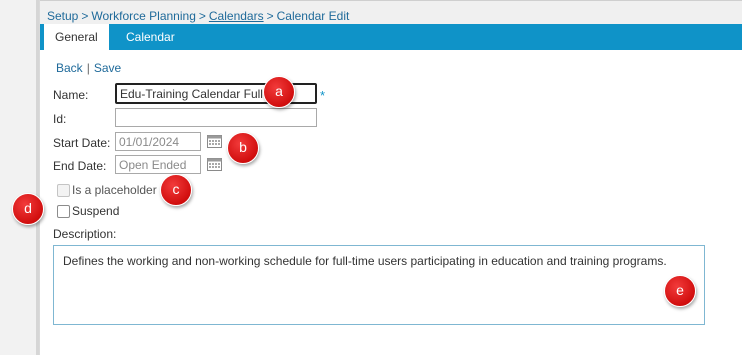 Image resolution: width=742 pixels, height=355 pixels. What do you see at coordinates (391, 37) in the screenshot?
I see `tab-bar: General Calendar` at bounding box center [391, 37].